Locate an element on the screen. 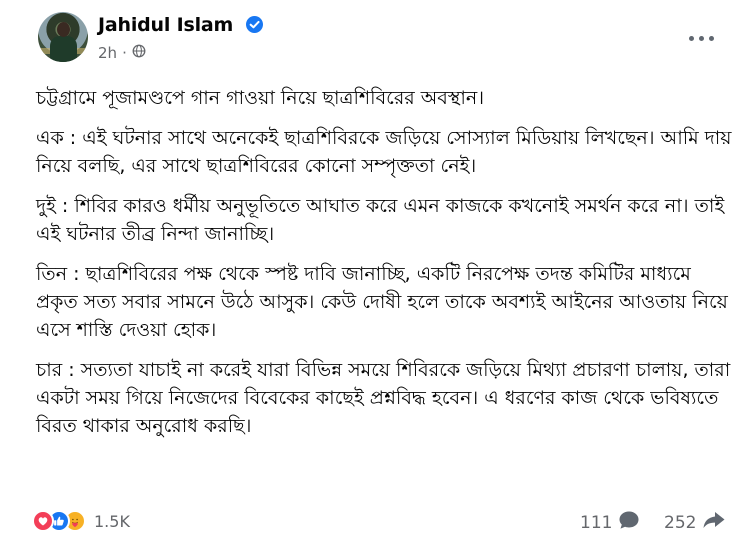 The image size is (750, 549). shares-summary: 252 is located at coordinates (695, 522).